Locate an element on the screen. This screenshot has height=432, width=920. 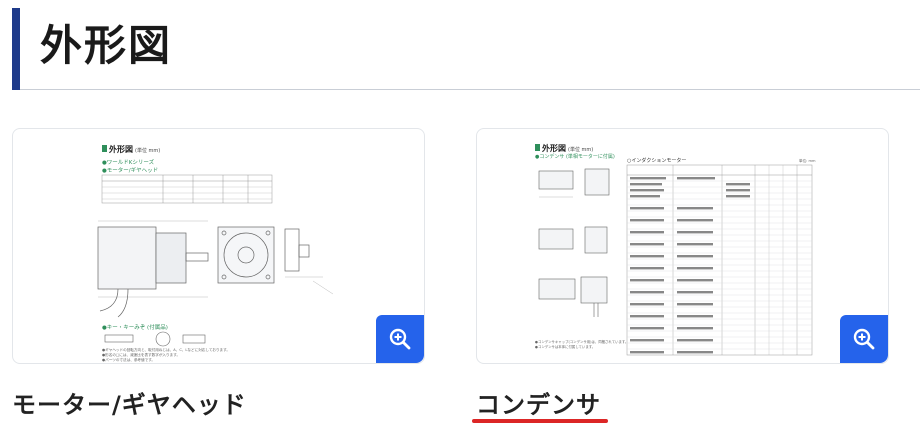
series-line: ●ワールドKシリーズ is located at coordinates (128, 162).